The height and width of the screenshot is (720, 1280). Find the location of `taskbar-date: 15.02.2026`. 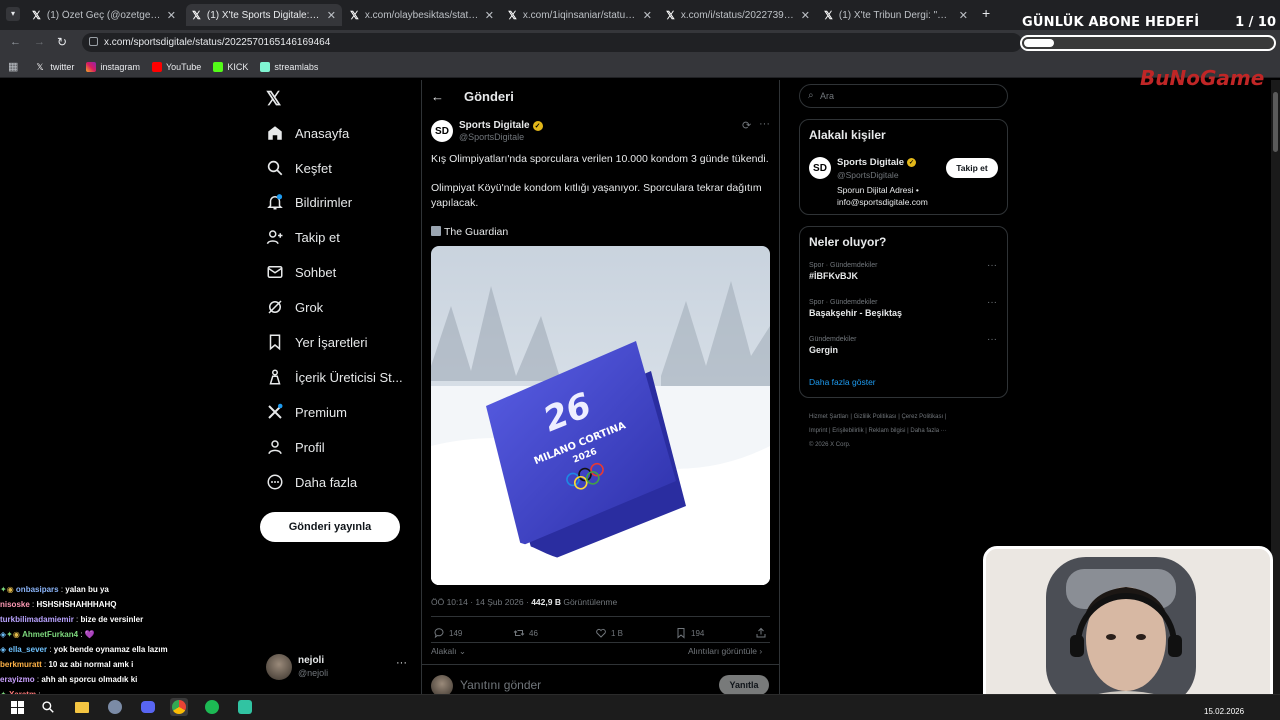

taskbar-date: 15.02.2026 is located at coordinates (1224, 711).